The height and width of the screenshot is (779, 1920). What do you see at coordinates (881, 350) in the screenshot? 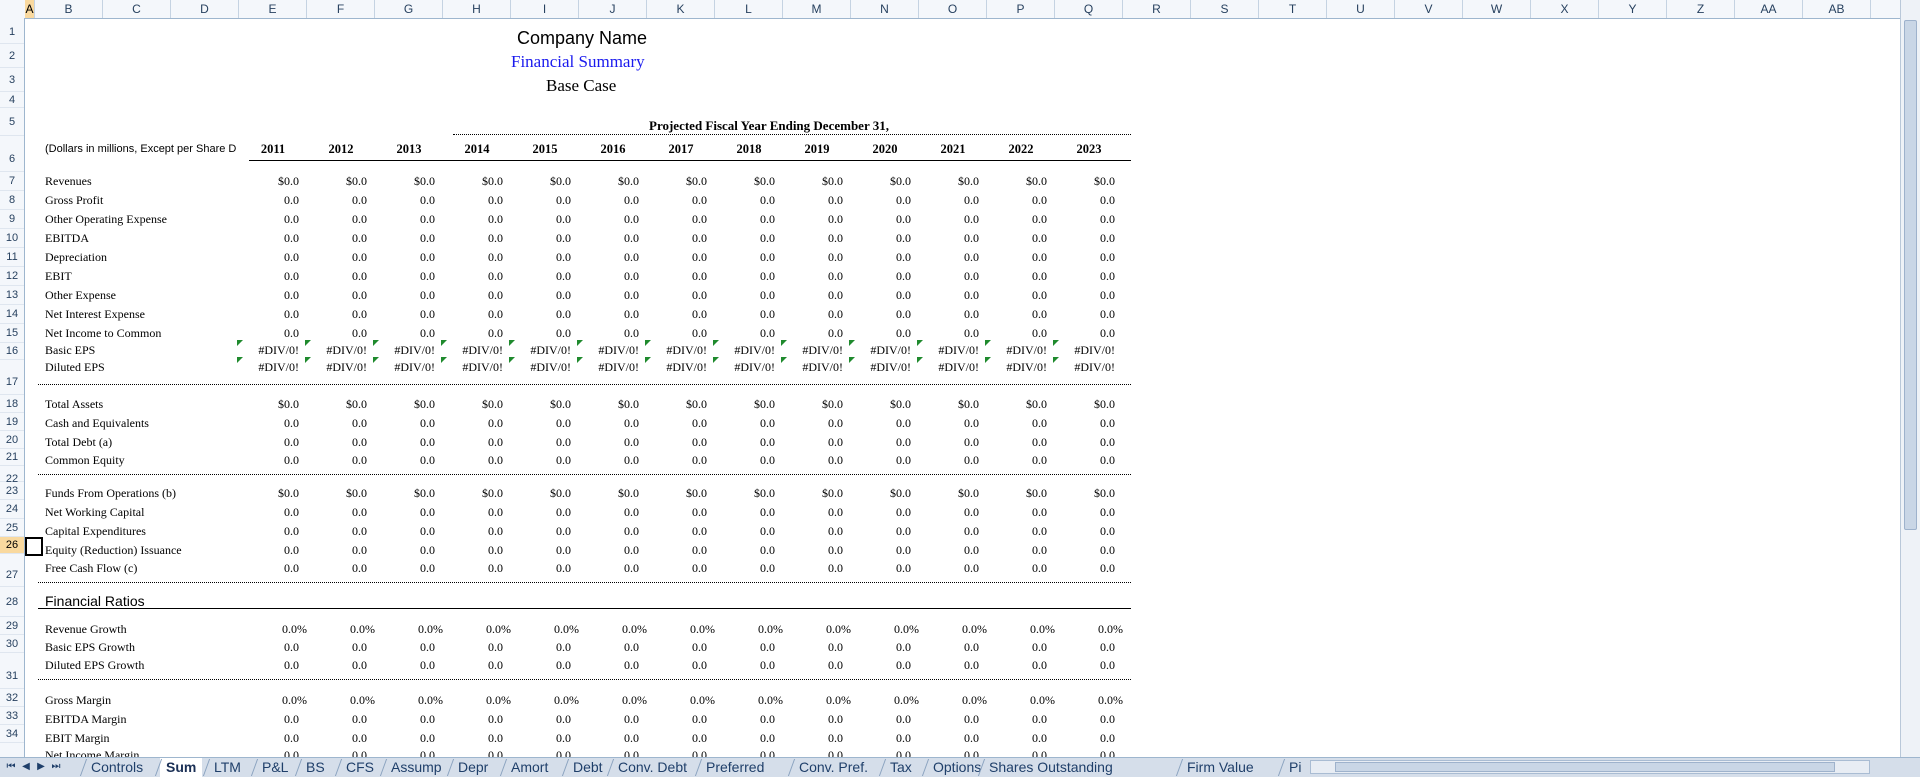
I see `cell-basic-eps-2020: #DIV/0!` at bounding box center [881, 350].